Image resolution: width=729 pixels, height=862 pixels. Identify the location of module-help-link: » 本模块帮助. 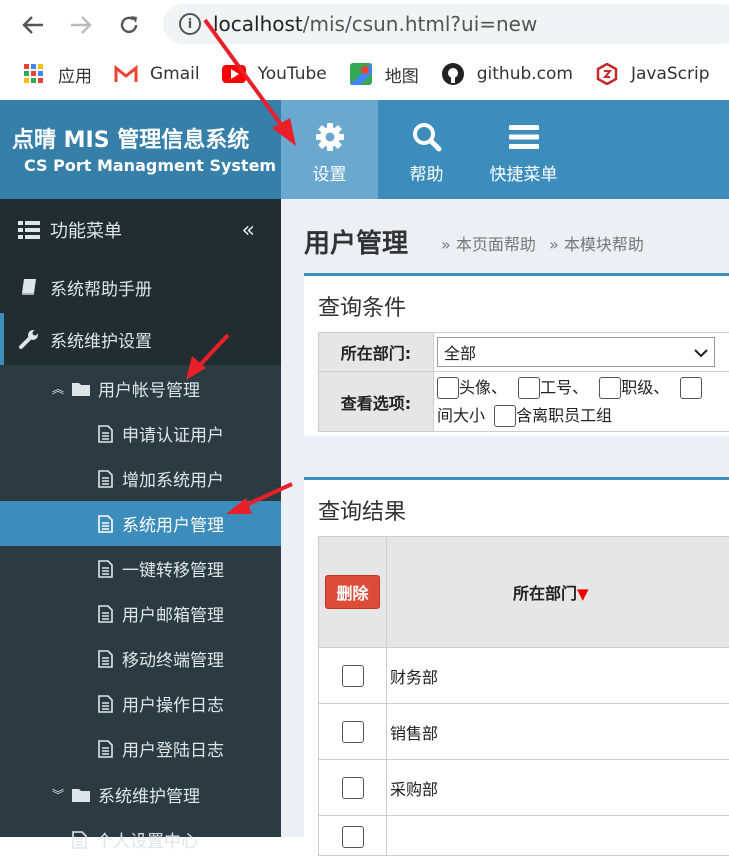
(596, 244).